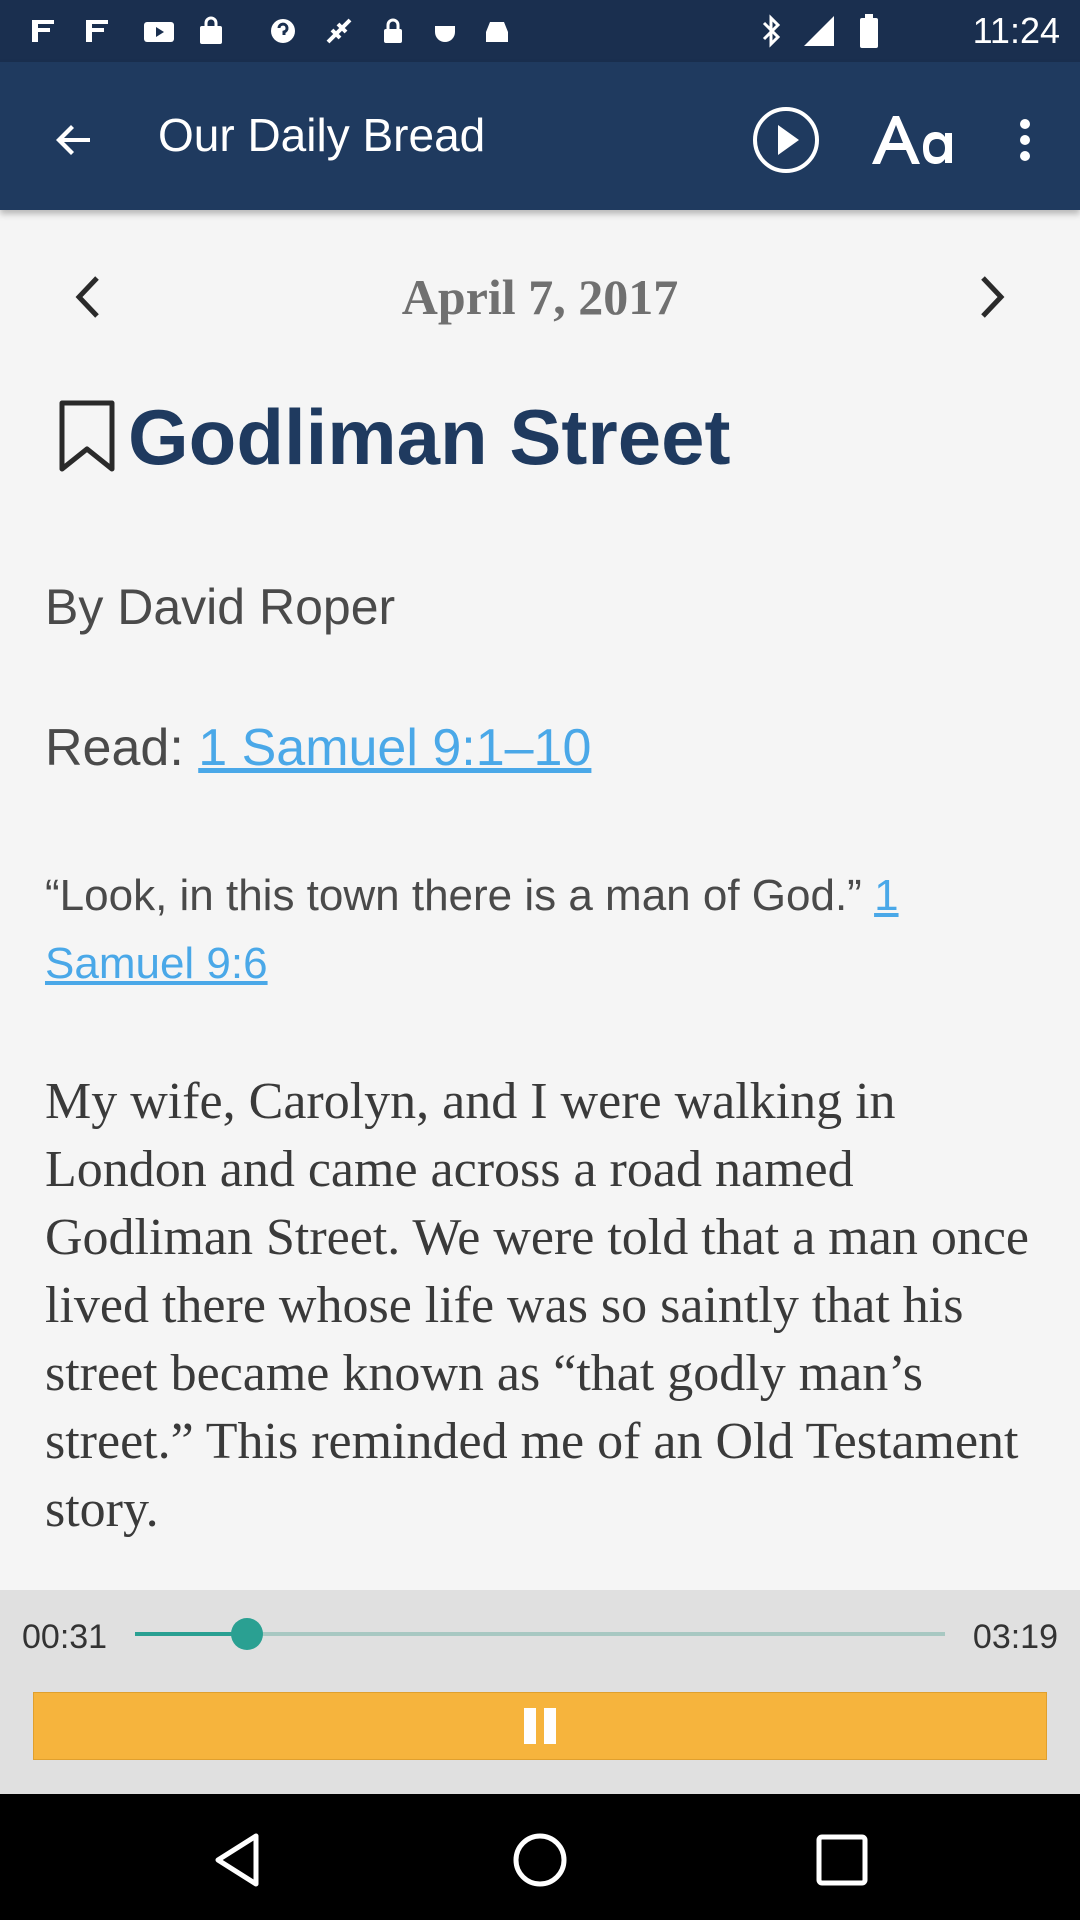 This screenshot has height=1920, width=1080. What do you see at coordinates (220, 607) in the screenshot?
I see `author-line: By David Roper` at bounding box center [220, 607].